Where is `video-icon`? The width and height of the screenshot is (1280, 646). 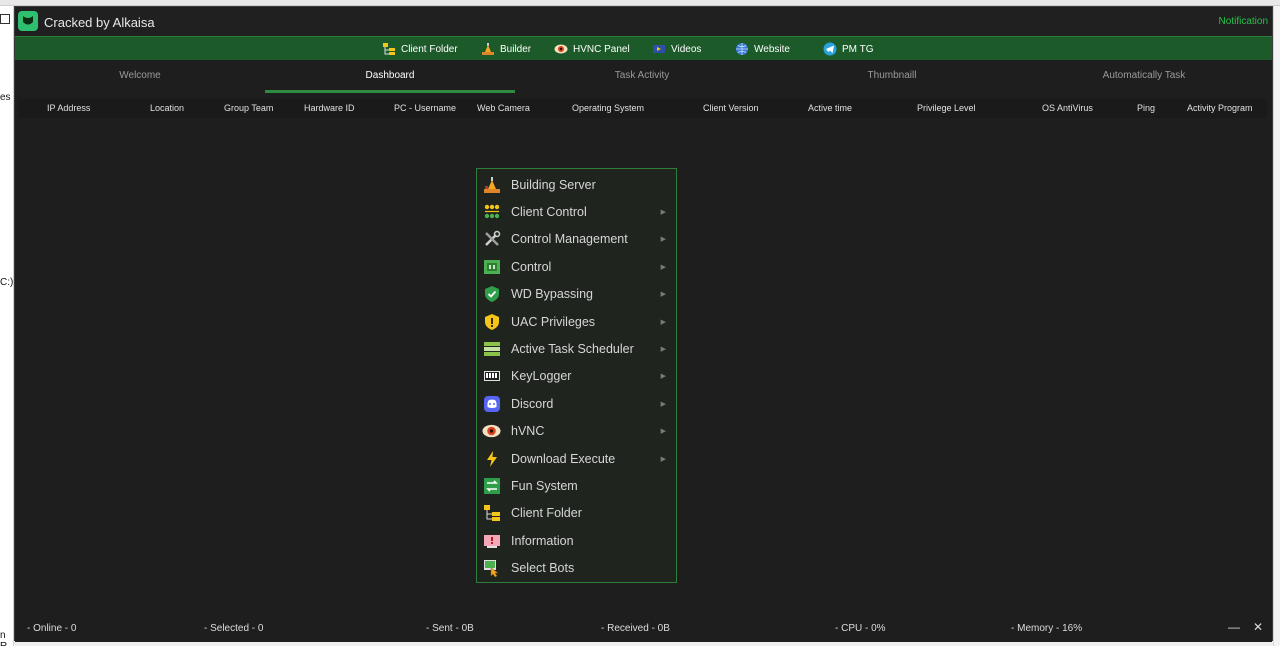
video-icon is located at coordinates (659, 49).